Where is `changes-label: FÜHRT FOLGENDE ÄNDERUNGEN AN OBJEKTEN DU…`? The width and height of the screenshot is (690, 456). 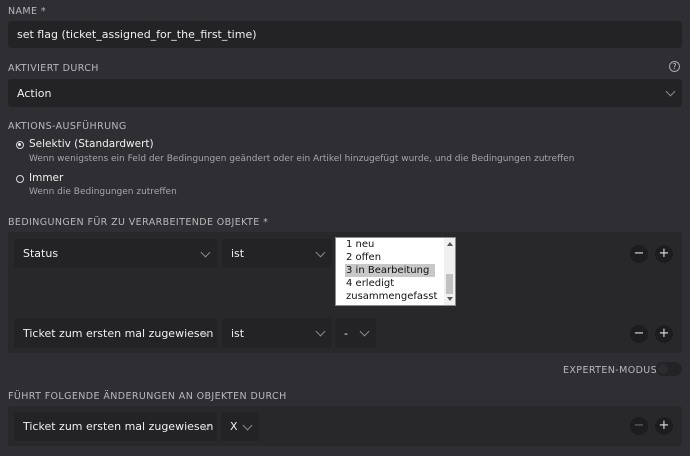 changes-label: FÜHRT FOLGENDE ÄNDERUNGEN AN OBJEKTEN DU… is located at coordinates (147, 396).